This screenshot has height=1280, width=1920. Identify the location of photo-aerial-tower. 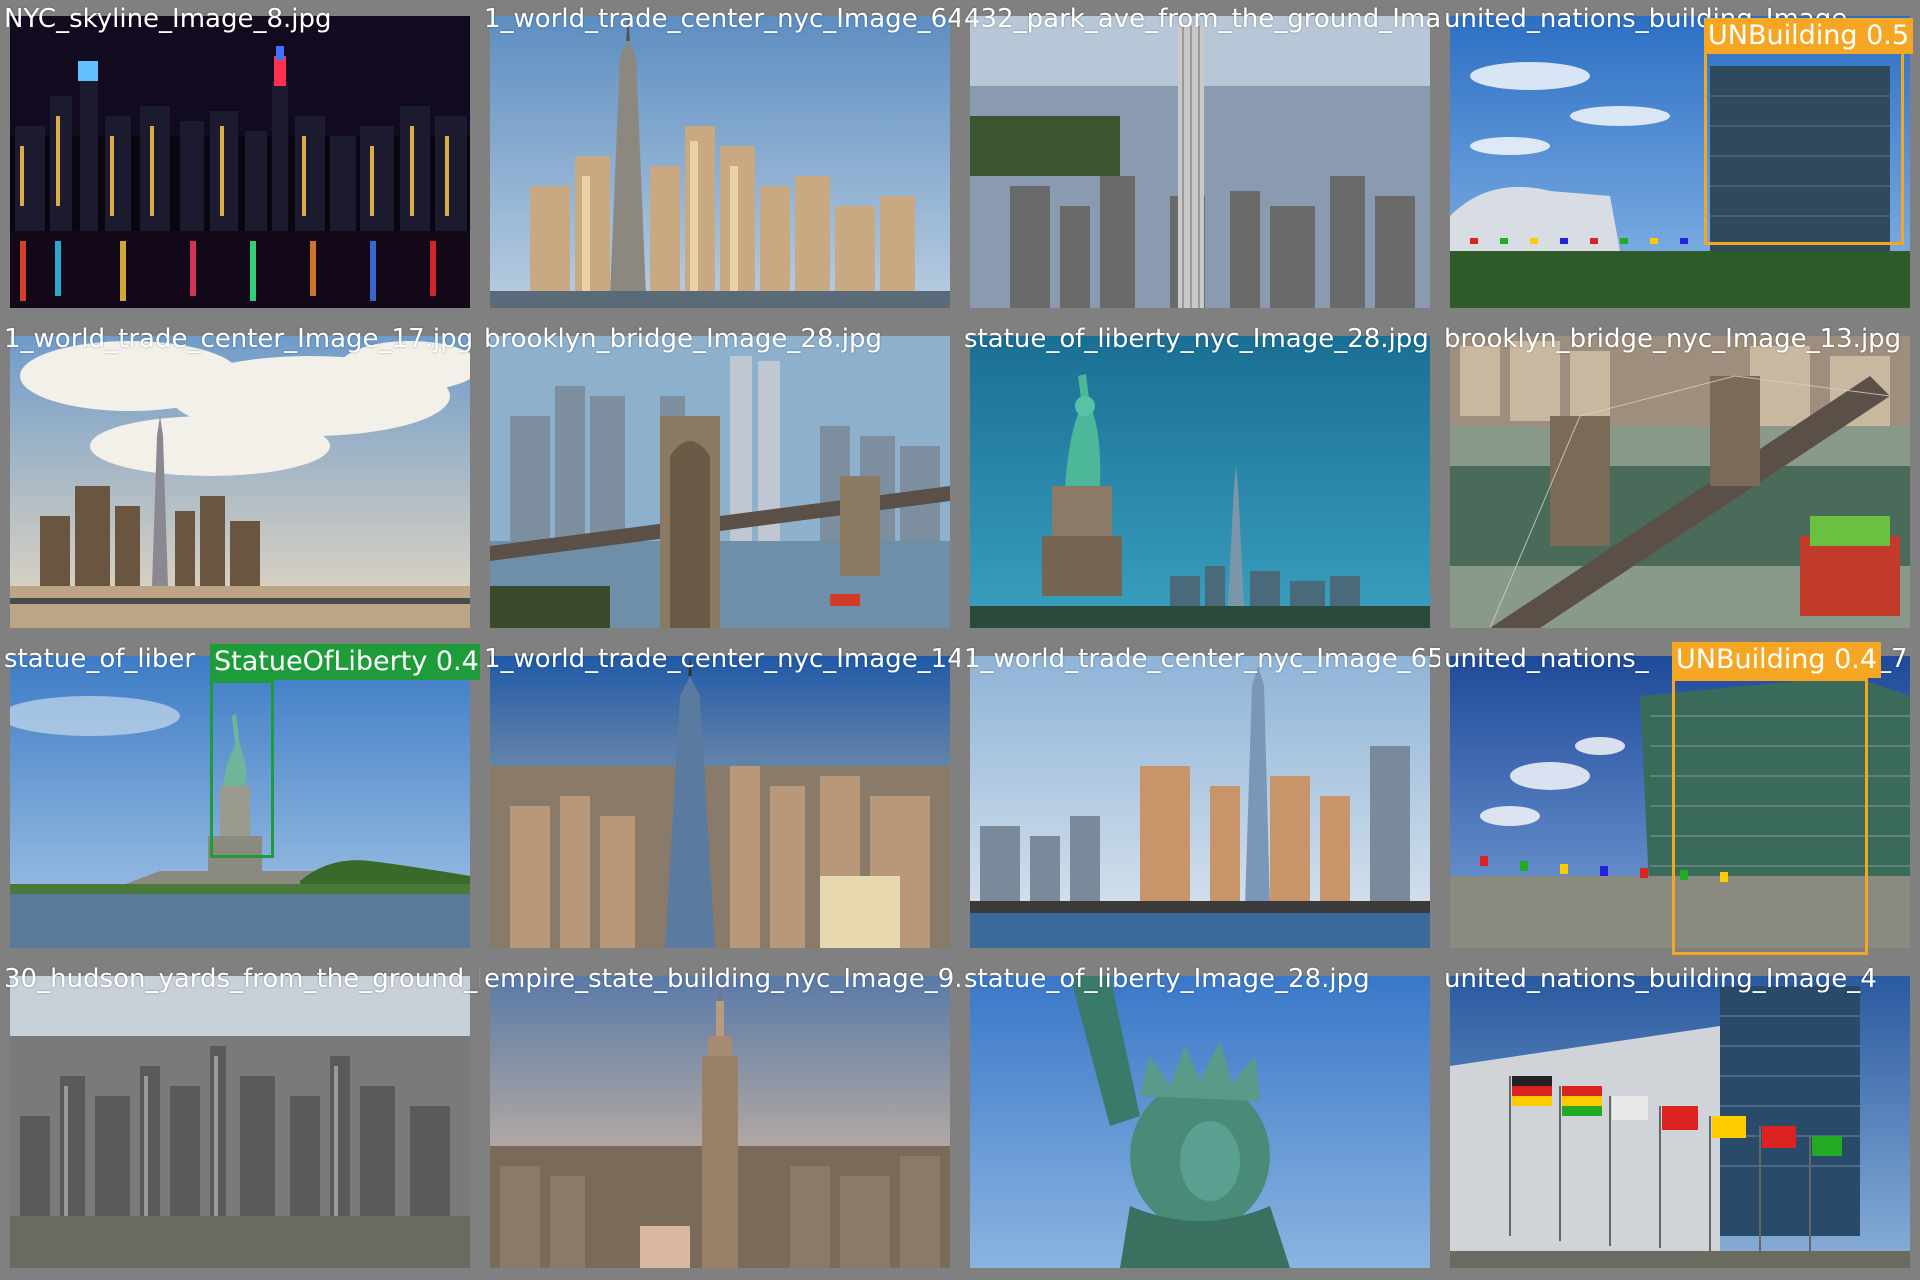
(1200, 162).